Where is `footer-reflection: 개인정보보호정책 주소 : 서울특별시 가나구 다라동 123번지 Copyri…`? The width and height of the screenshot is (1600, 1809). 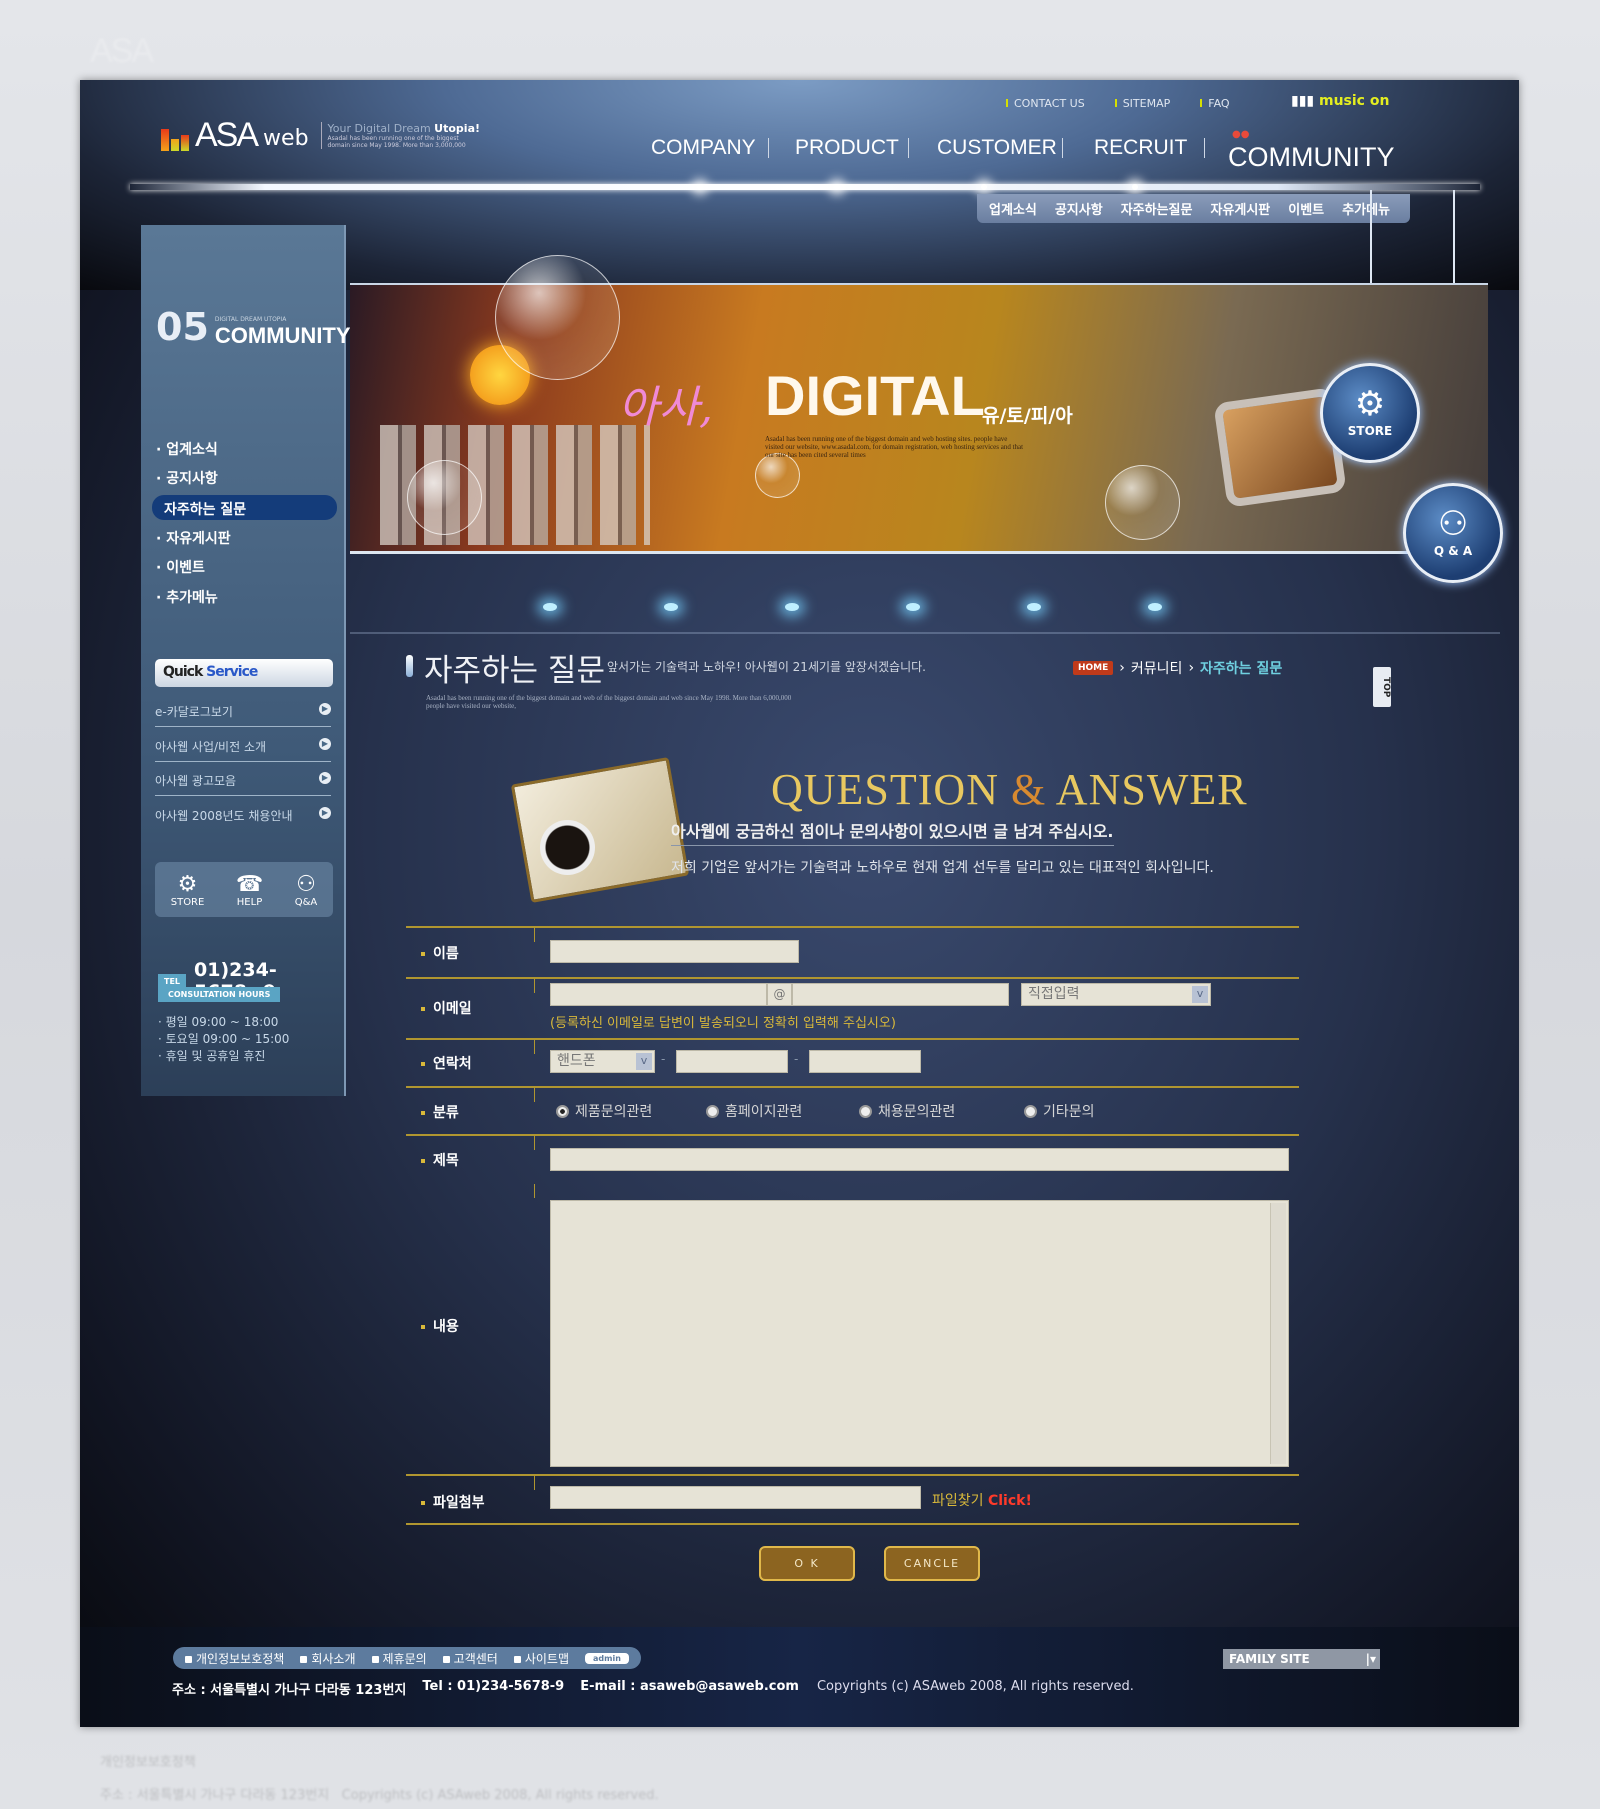 footer-reflection: 개인정보보호정책 주소 : 서울특별시 가나구 다라동 123번지 Copyri… is located at coordinates (780, 1777).